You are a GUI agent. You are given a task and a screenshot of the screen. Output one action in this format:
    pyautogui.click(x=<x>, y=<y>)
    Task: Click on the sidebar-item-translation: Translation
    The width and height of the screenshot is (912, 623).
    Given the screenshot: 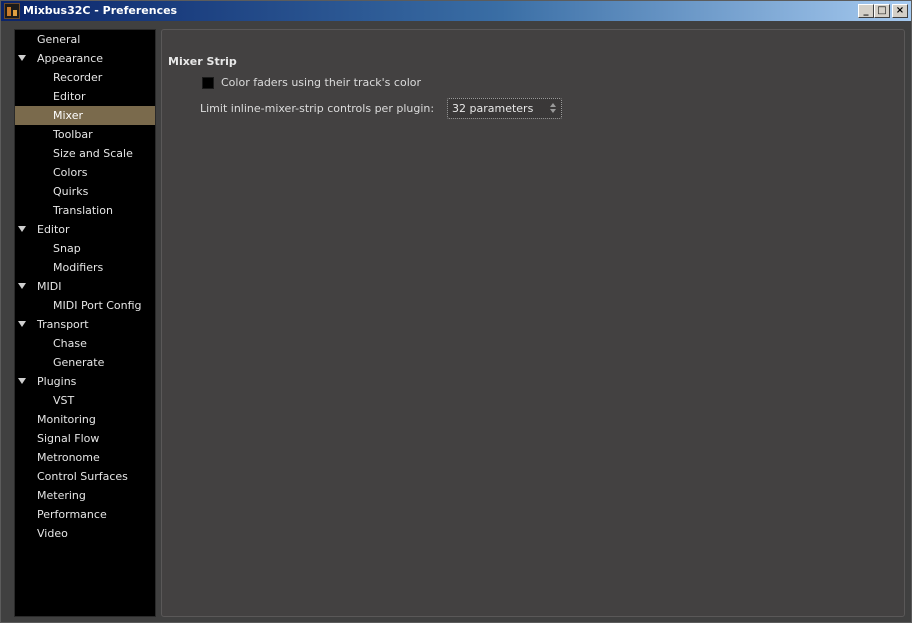 What is the action you would take?
    pyautogui.click(x=85, y=210)
    